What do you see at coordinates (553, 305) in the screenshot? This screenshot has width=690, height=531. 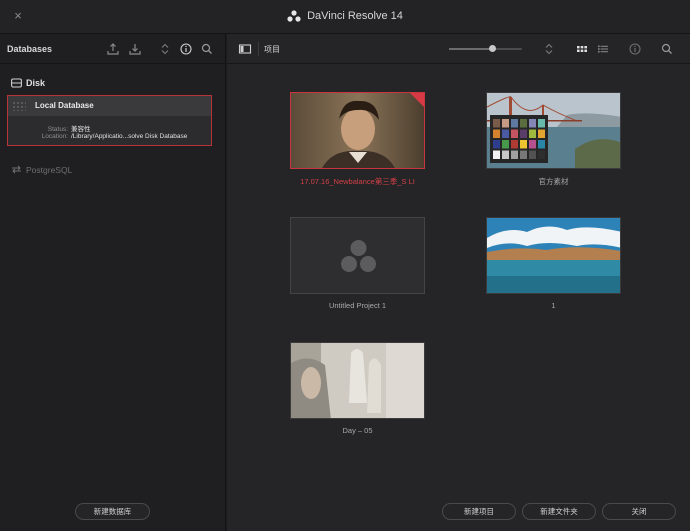 I see `project-name: 1` at bounding box center [553, 305].